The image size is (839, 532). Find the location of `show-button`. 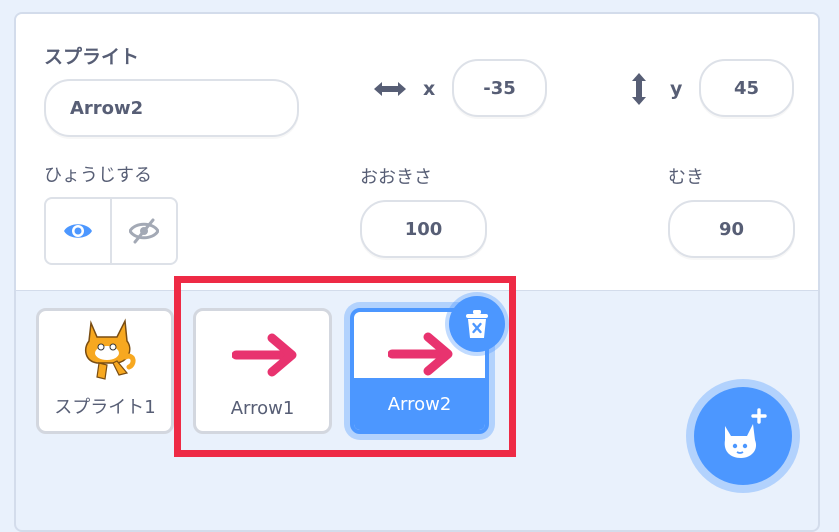

show-button is located at coordinates (78, 231).